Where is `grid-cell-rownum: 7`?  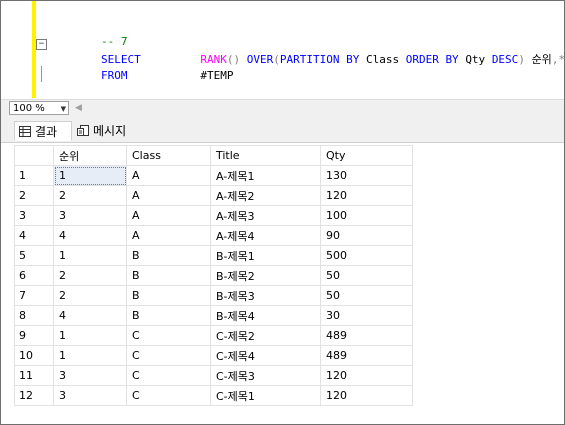 grid-cell-rownum: 7 is located at coordinates (34, 295).